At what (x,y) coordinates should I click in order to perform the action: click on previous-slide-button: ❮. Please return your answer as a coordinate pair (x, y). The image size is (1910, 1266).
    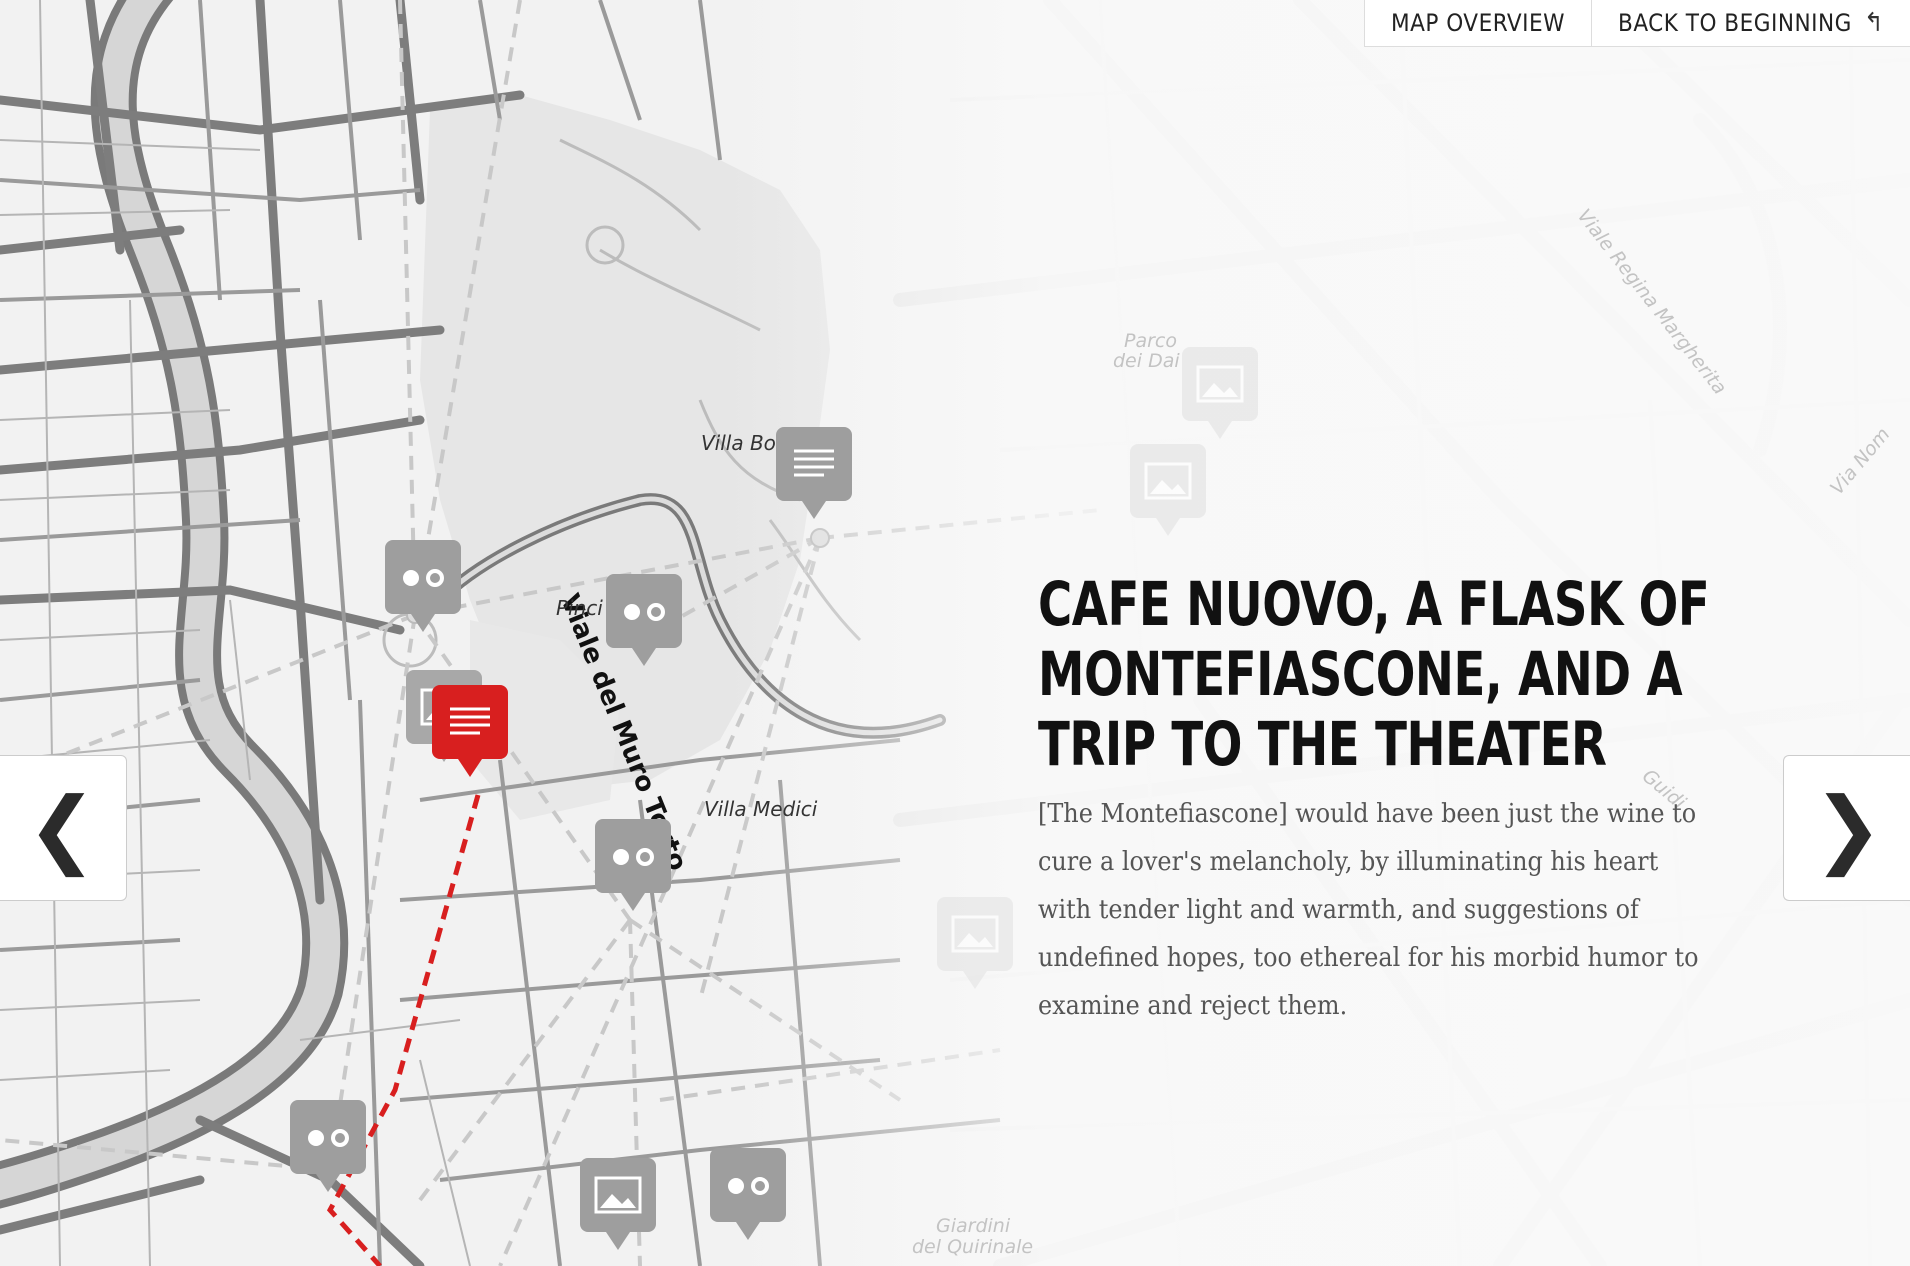
    Looking at the image, I should click on (63, 828).